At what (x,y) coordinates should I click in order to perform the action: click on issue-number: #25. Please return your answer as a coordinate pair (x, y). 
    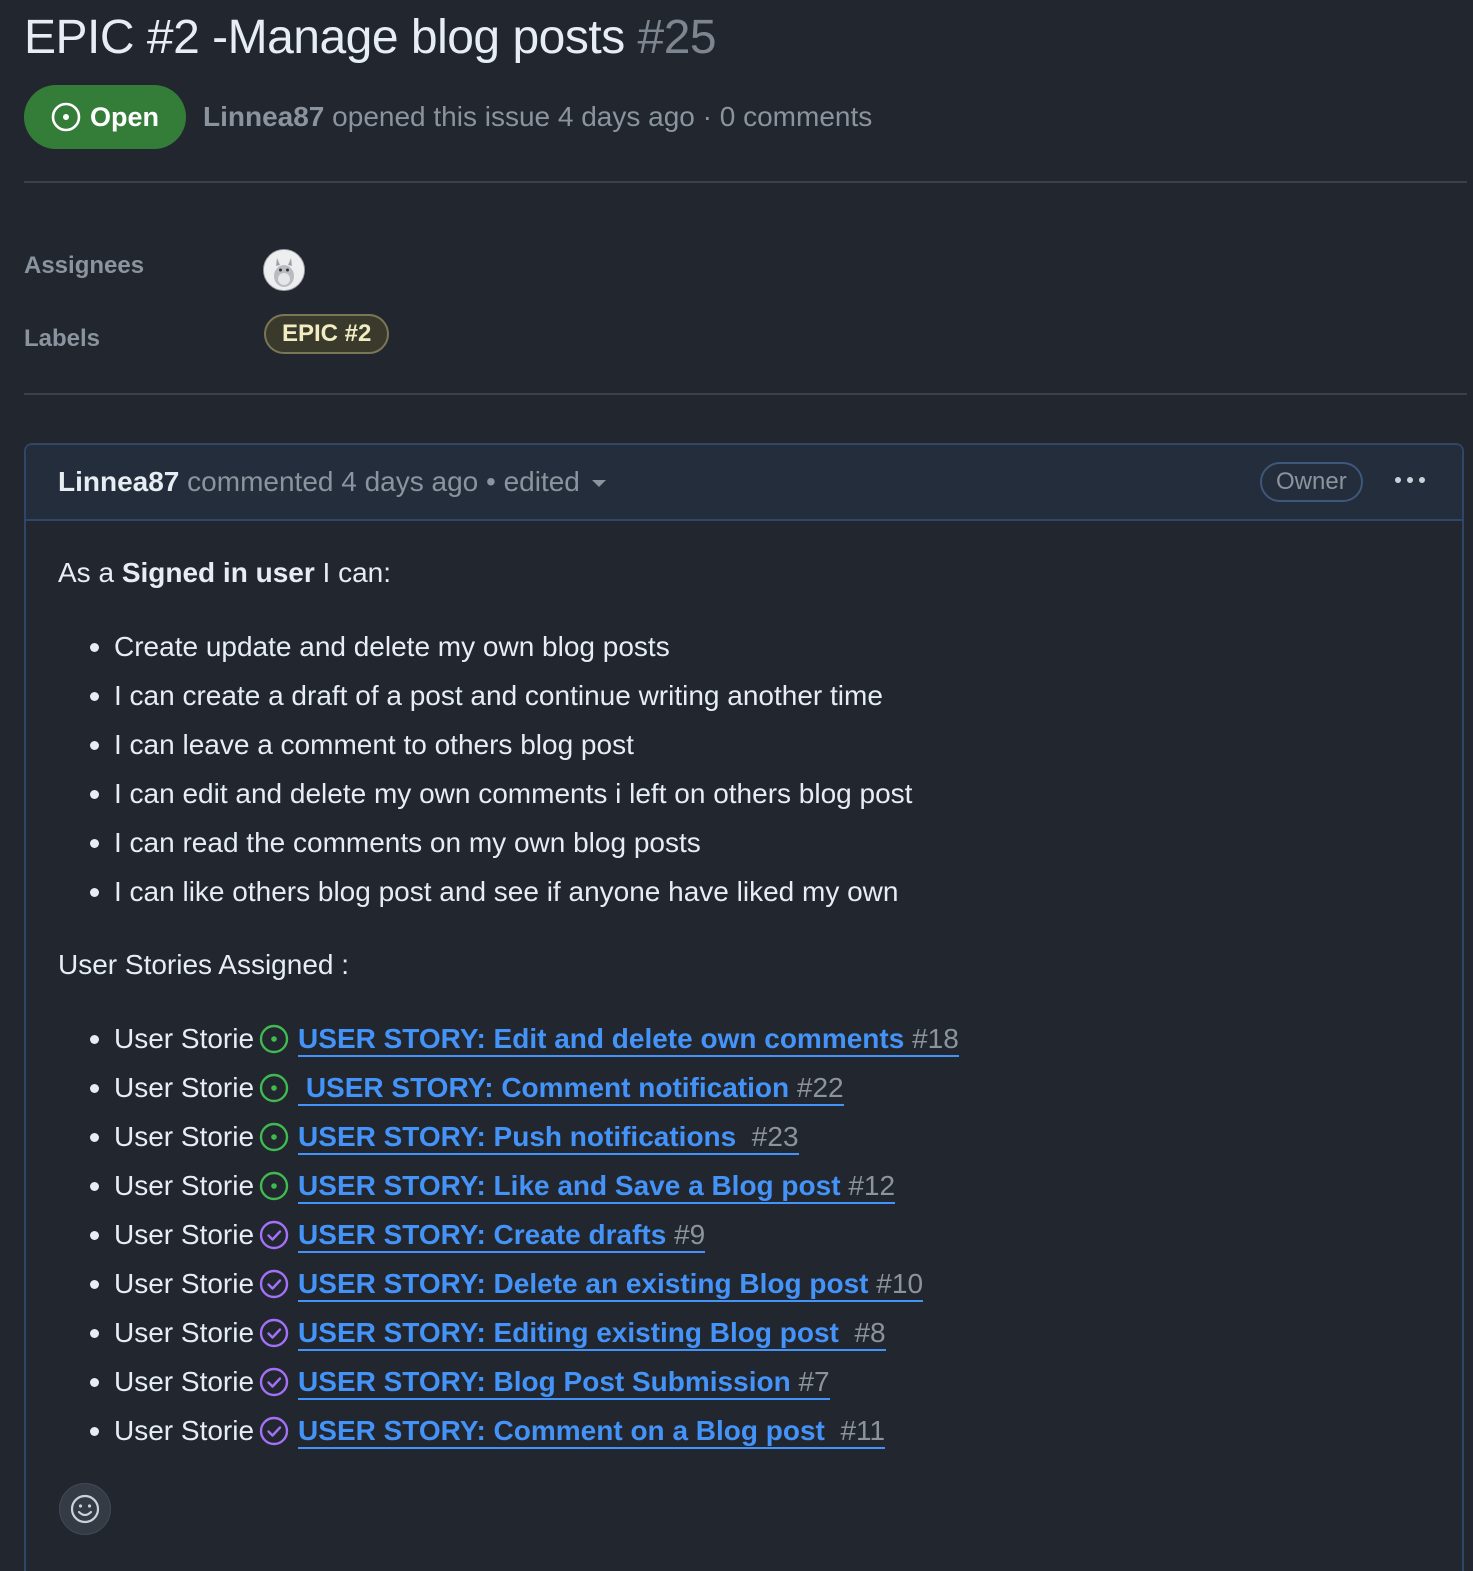
    Looking at the image, I should click on (677, 37).